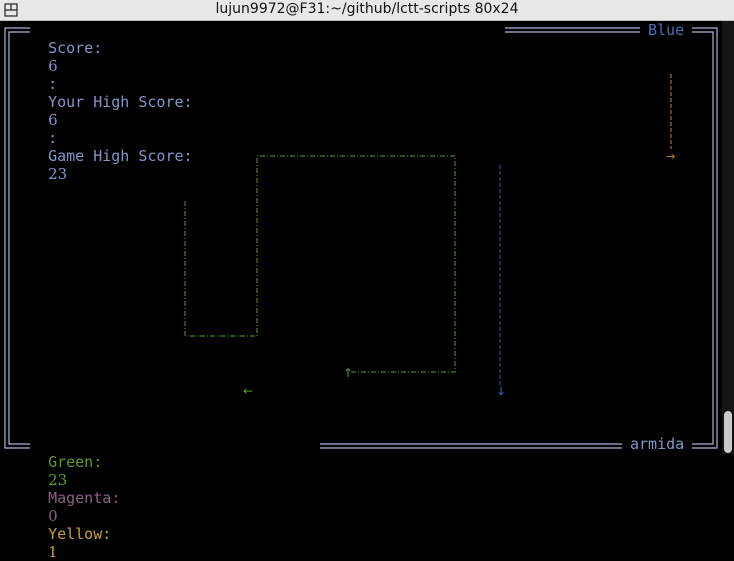  I want to click on blue-snake-head: ↓, so click(501, 391).